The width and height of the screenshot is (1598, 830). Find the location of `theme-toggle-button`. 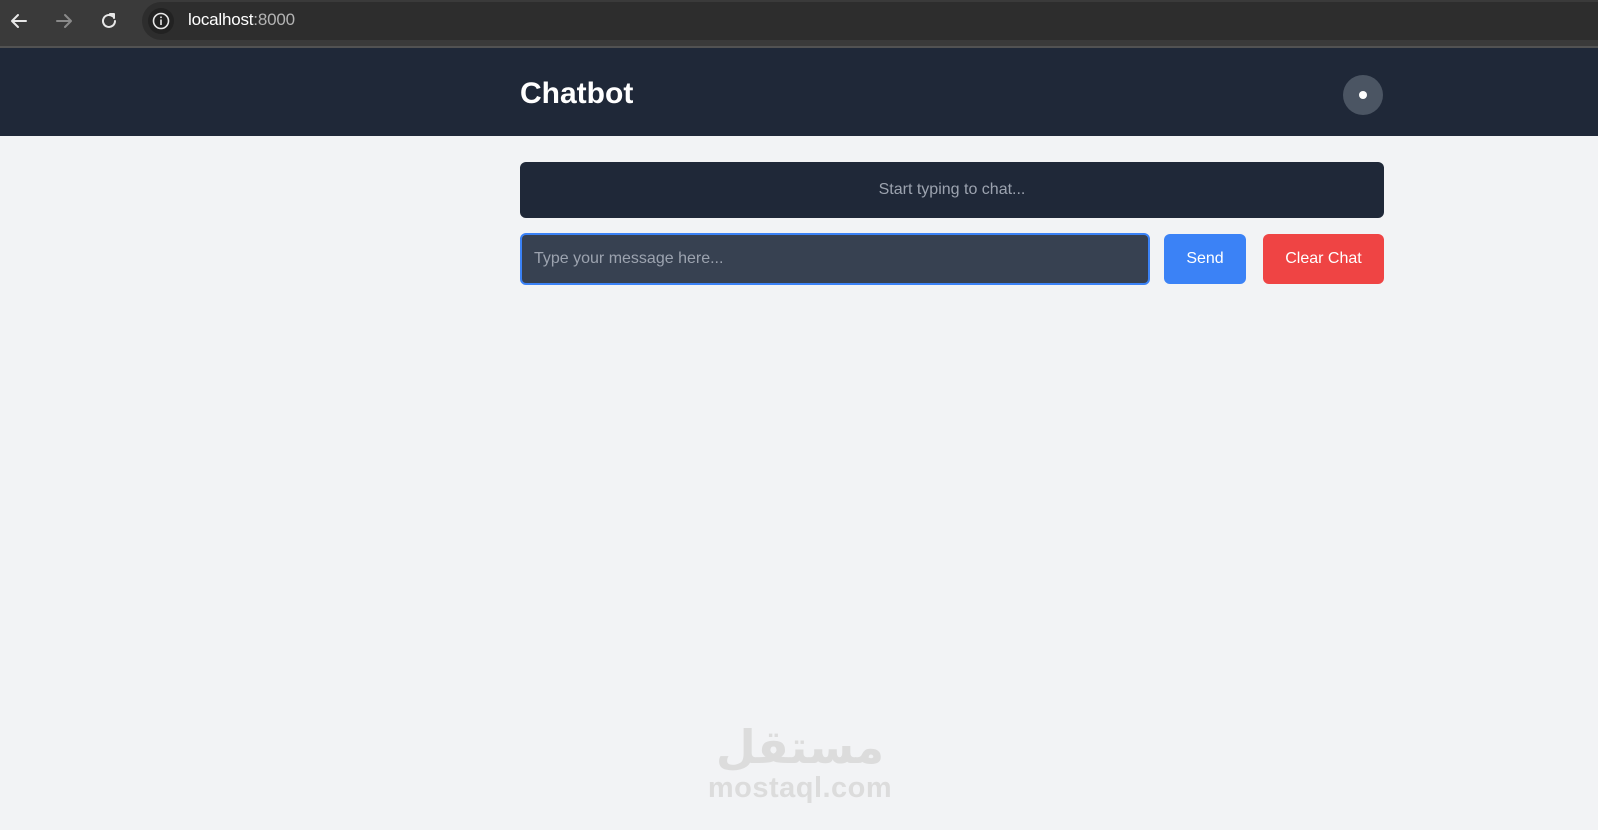

theme-toggle-button is located at coordinates (1363, 95).